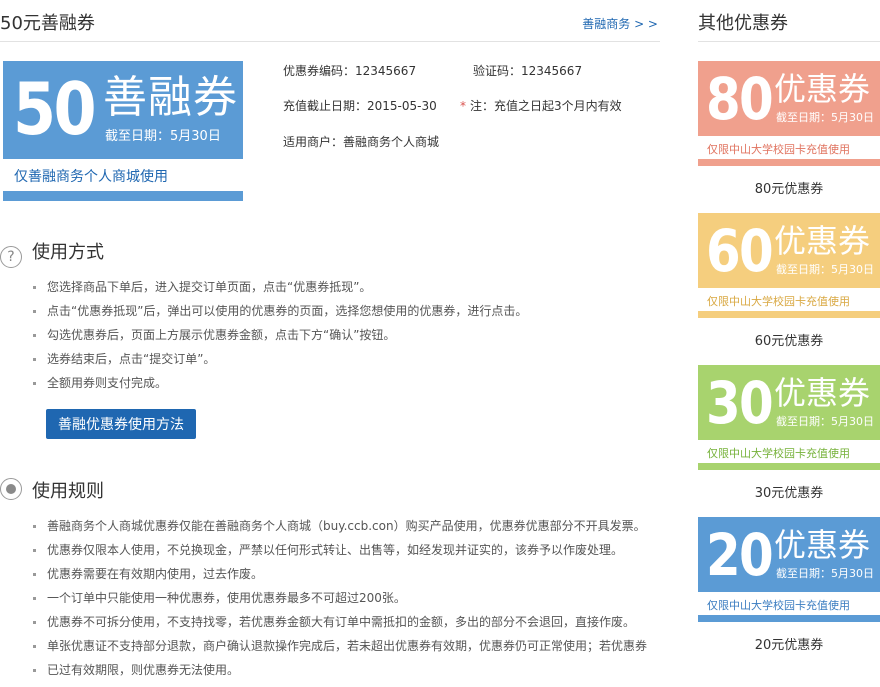 This screenshot has height=687, width=880. I want to click on coupon-amount: 20, so click(740, 555).